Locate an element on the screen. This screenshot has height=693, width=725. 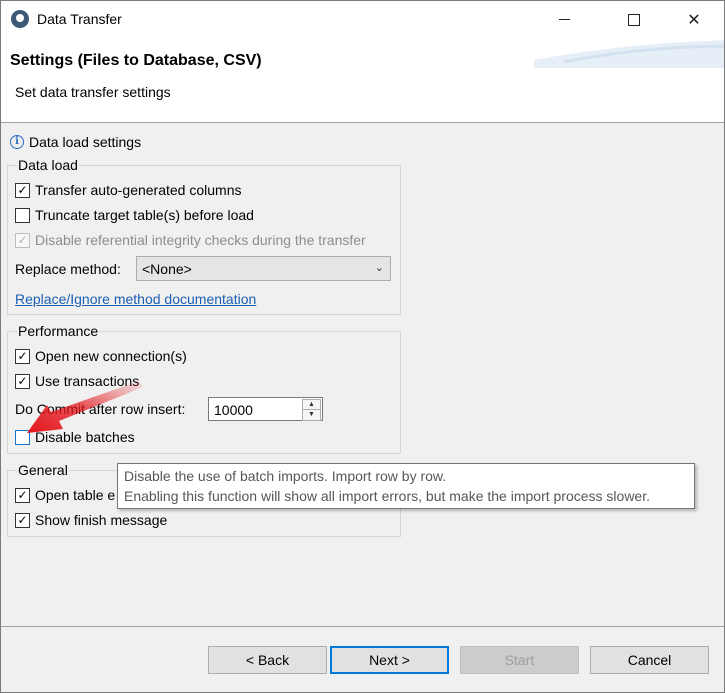
disable-batches-checkbox: Disable batches is located at coordinates (75, 437).